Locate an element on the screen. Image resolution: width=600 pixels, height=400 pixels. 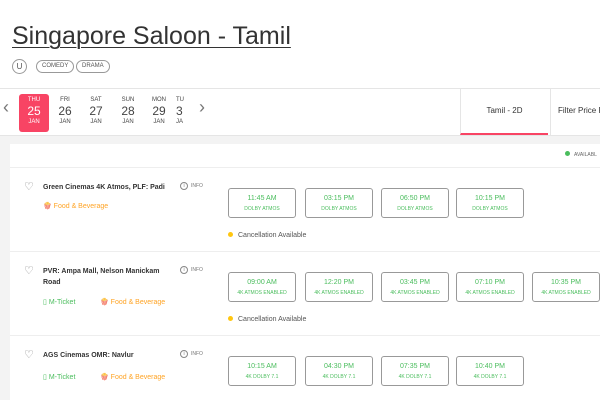
showtime-button: 07:35 PM 4K DOLBY 7.1 is located at coordinates (415, 371).